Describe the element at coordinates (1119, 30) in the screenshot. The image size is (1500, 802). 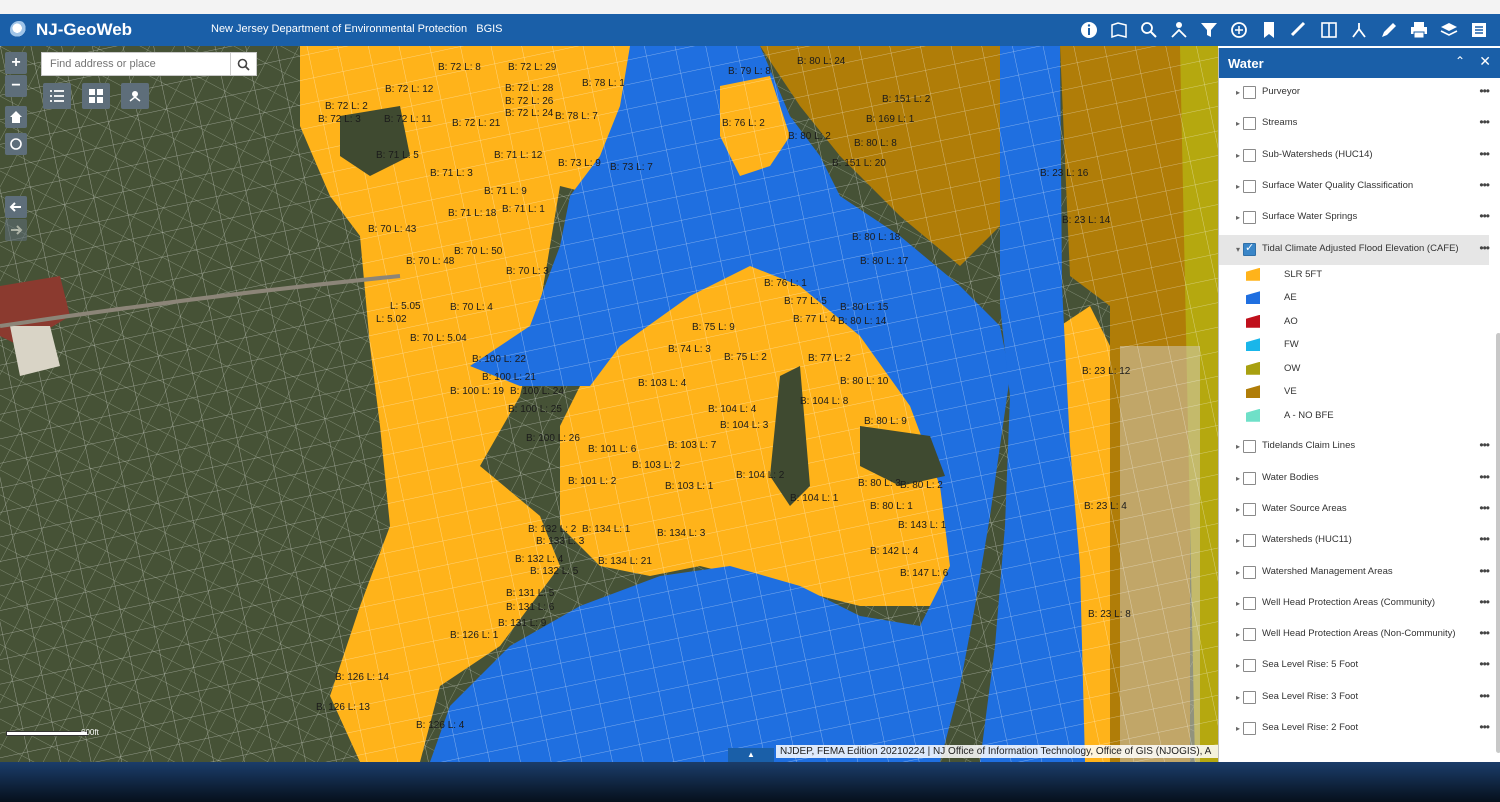
I see `basemap-gallery-button` at that location.